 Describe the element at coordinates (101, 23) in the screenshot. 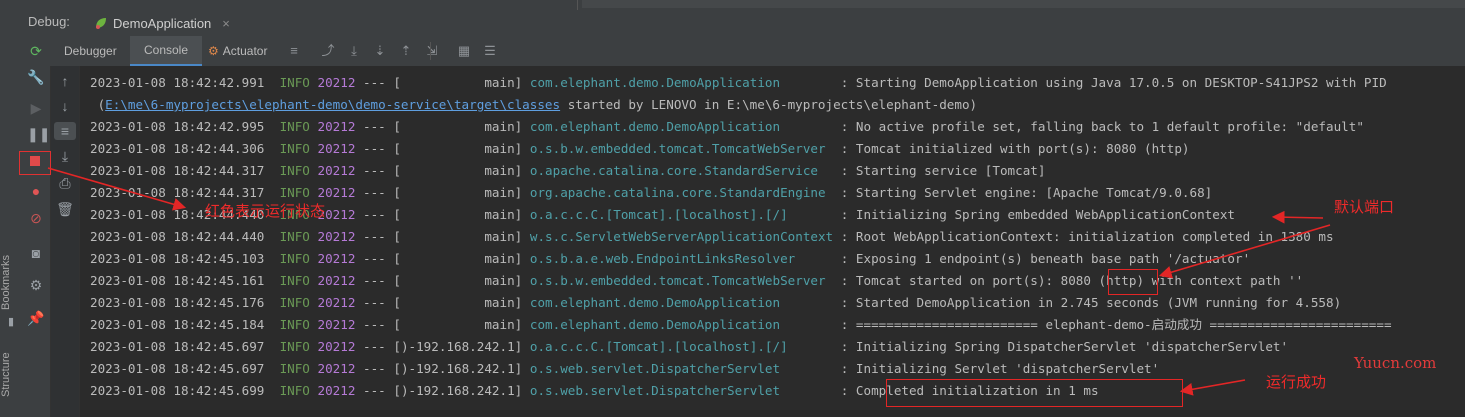

I see `spring-leaf-icon` at that location.